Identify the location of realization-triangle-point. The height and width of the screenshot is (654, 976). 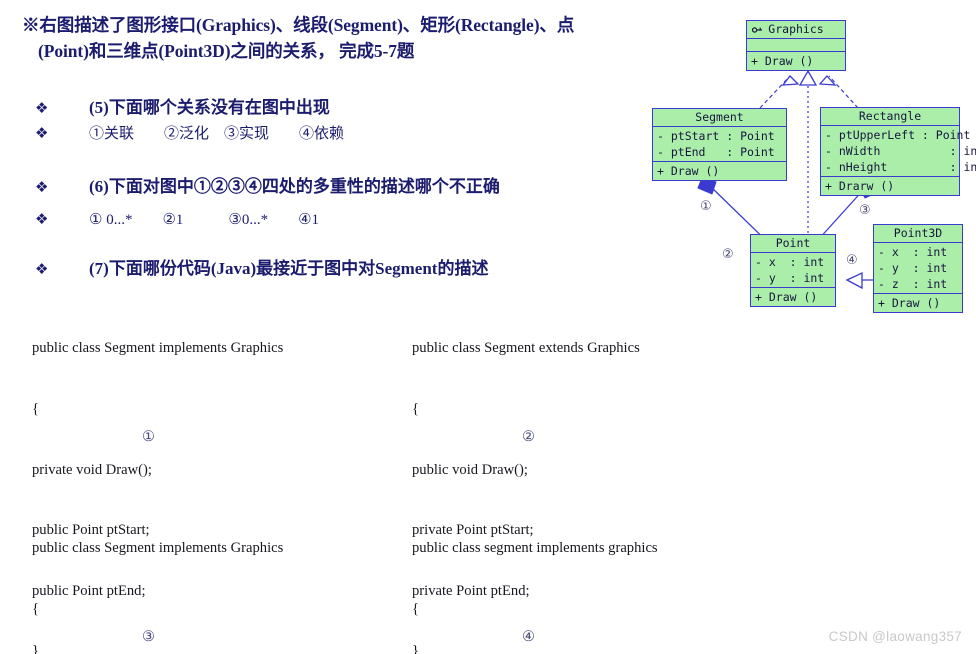
(808, 77).